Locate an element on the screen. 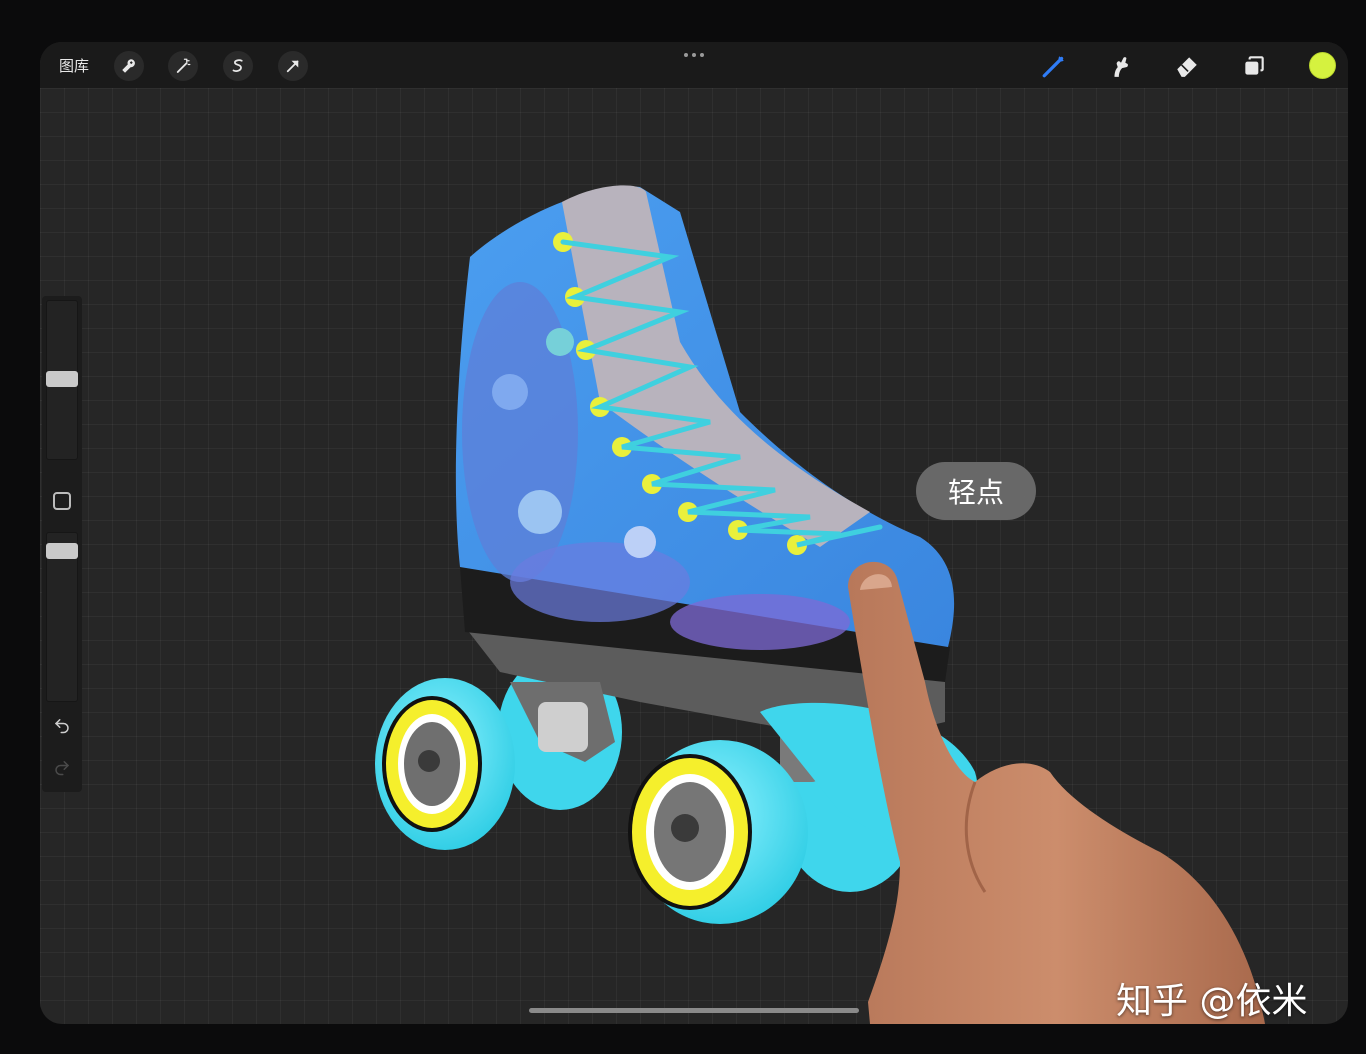 The image size is (1366, 1054). brush-tool-button is located at coordinates (1054, 66).